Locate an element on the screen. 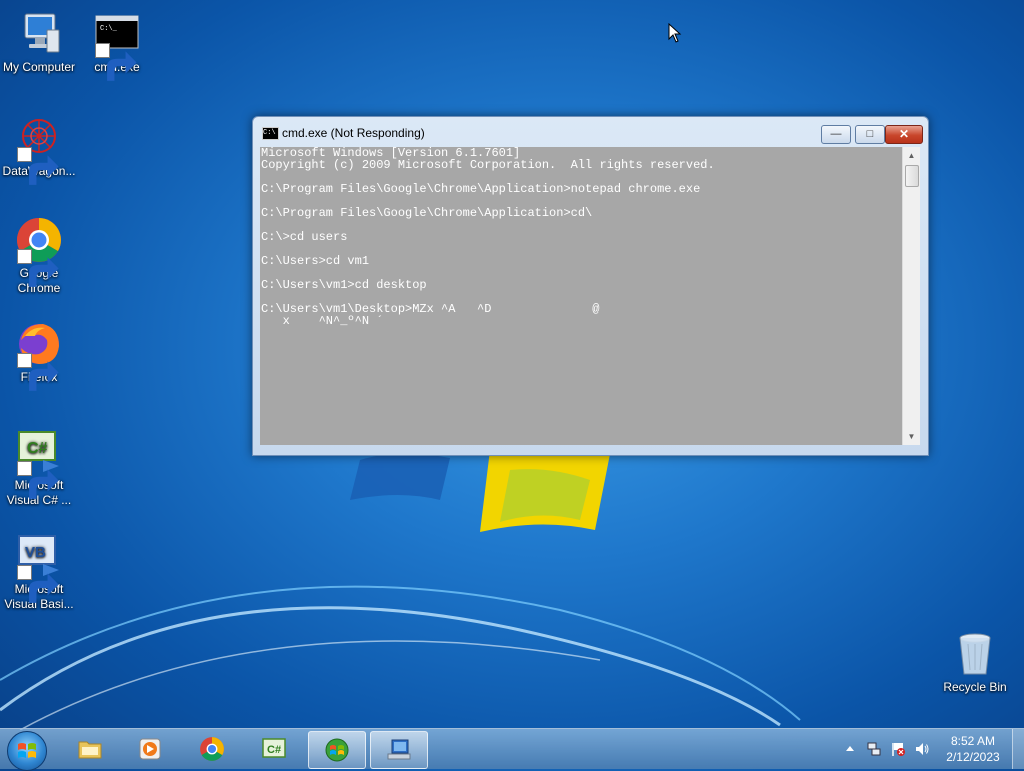  windows-logo-icon is located at coordinates (27, 750).